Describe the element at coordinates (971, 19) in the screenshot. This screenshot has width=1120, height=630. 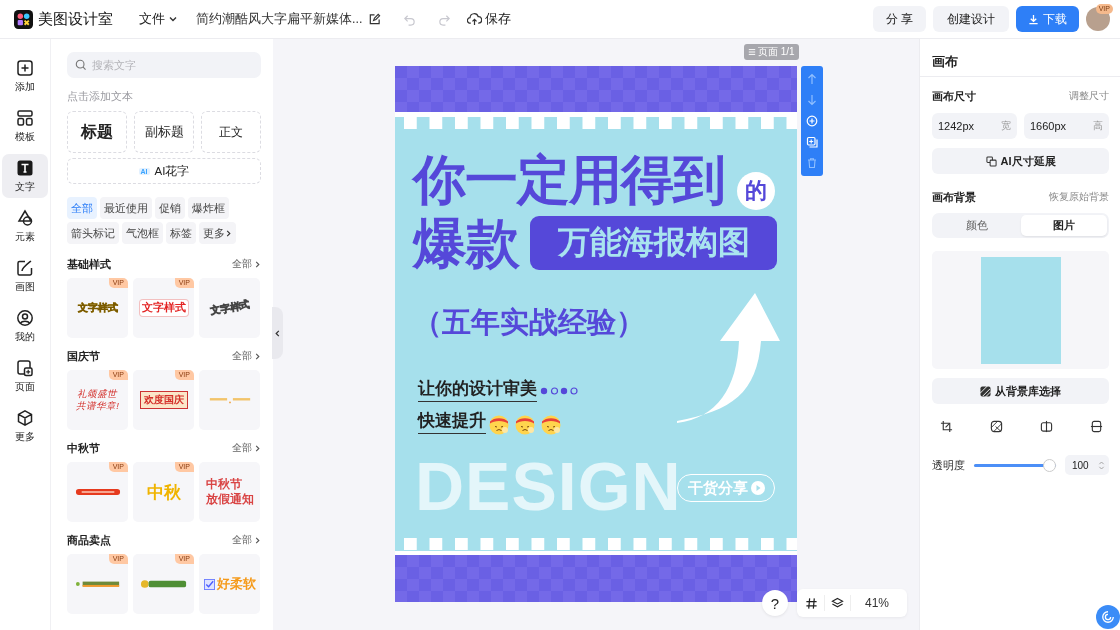
I see `create-design-button: 创建设计` at that location.